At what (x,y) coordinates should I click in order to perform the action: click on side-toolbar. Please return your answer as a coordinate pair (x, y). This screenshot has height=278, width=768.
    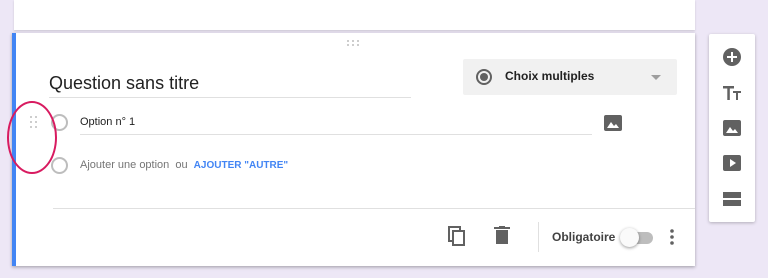
    Looking at the image, I should click on (732, 128).